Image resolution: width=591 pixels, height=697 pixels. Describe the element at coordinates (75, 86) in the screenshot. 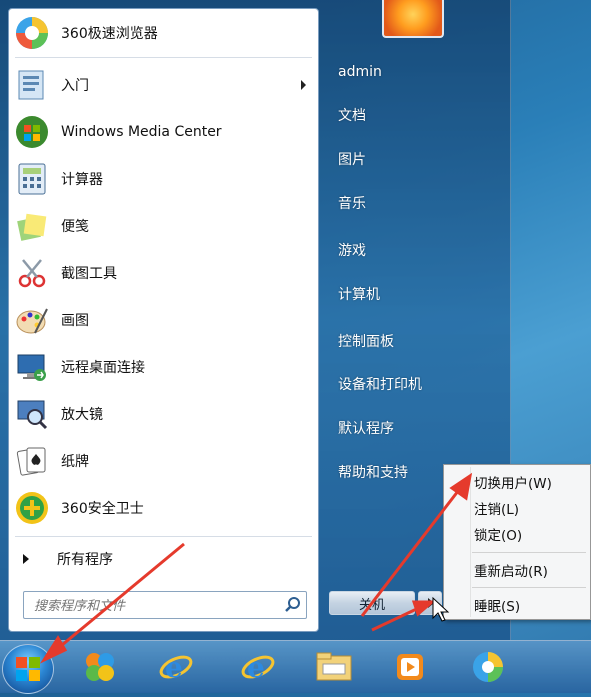

I see `app-label: 入门` at that location.